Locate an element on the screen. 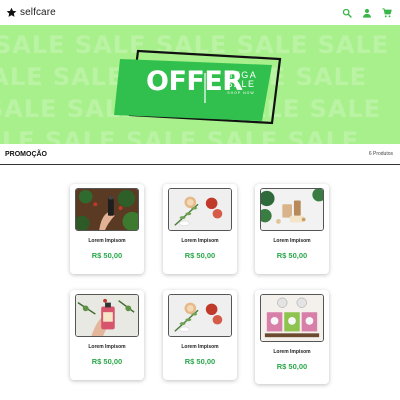  offer-tag: OFFER MEGA SALE SHOP NOW is located at coordinates (198, 87).